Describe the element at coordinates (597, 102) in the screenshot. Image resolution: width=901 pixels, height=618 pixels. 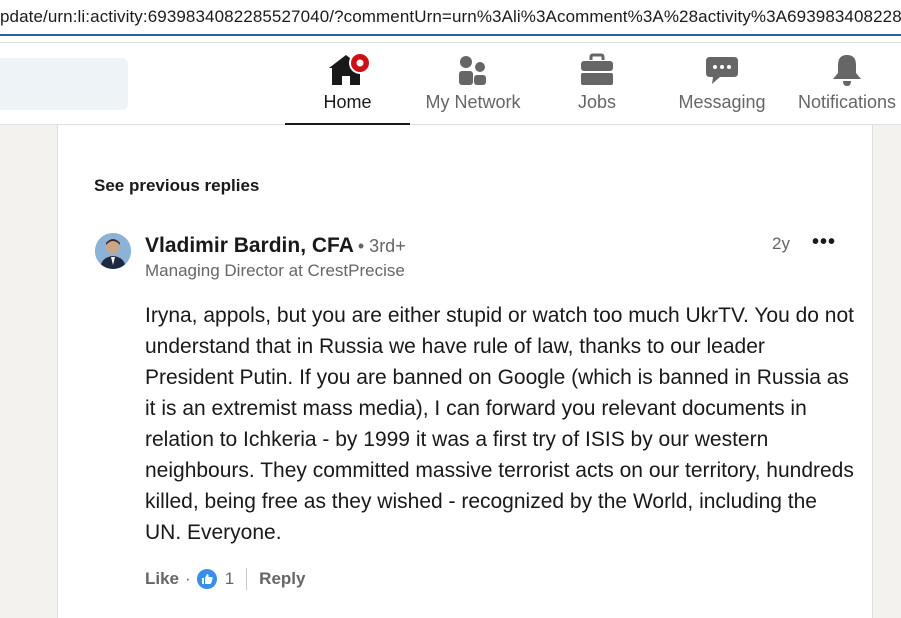
I see `nav-jobs-label: Jobs` at that location.